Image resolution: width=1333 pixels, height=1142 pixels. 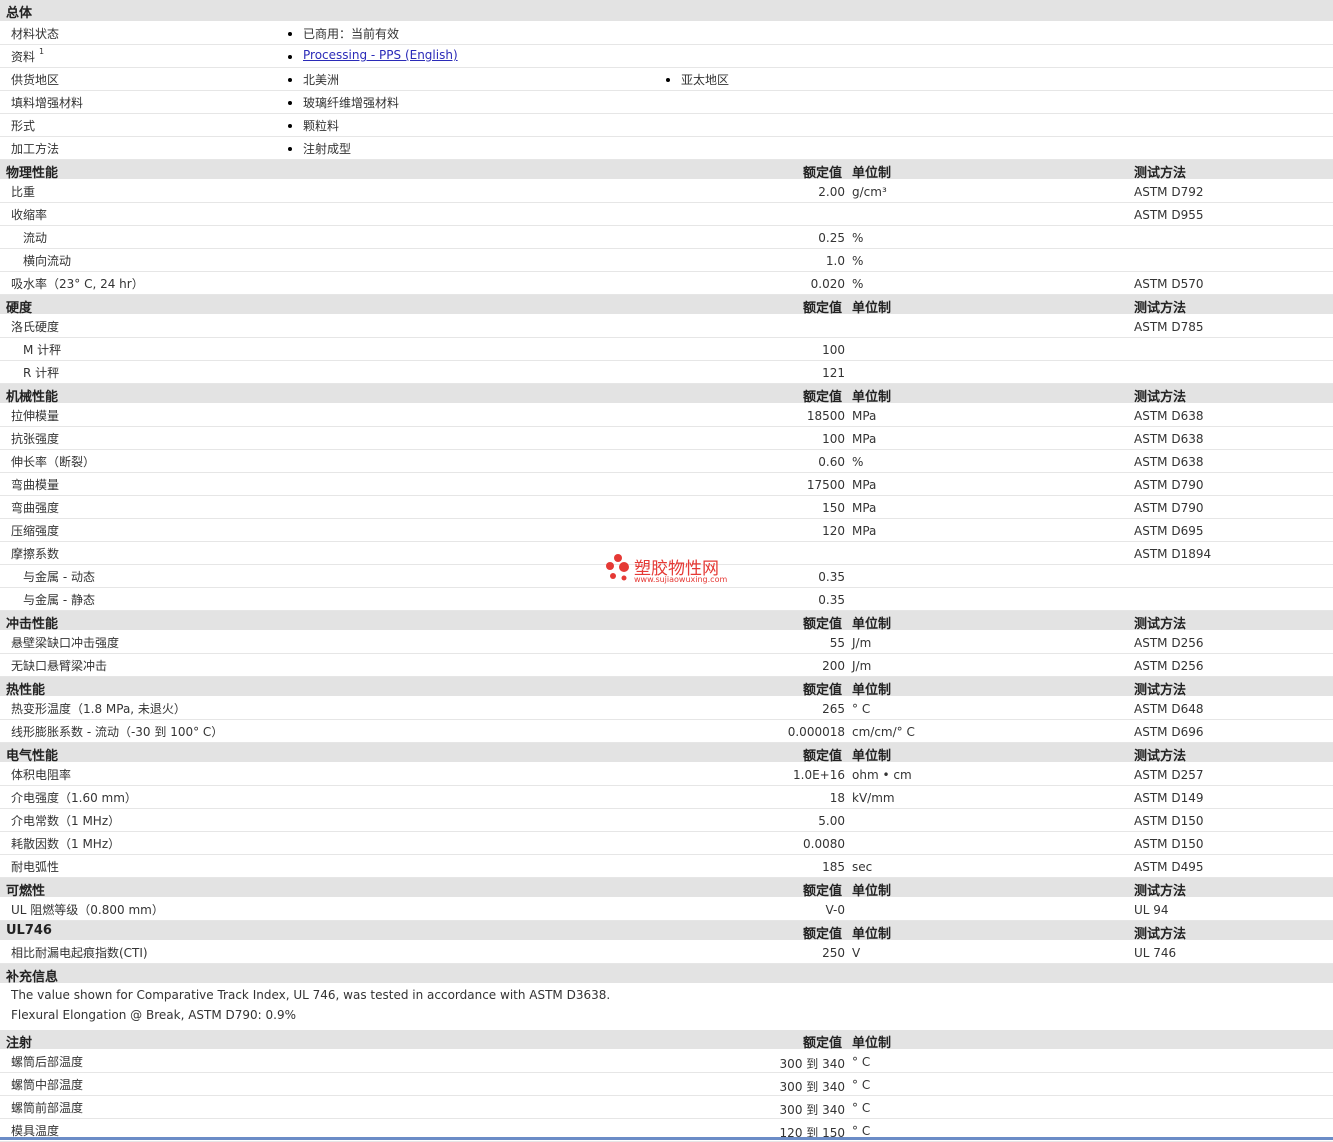 I want to click on section-header: 硬度 额定值 单位制 测试方法, so click(x=666, y=305).